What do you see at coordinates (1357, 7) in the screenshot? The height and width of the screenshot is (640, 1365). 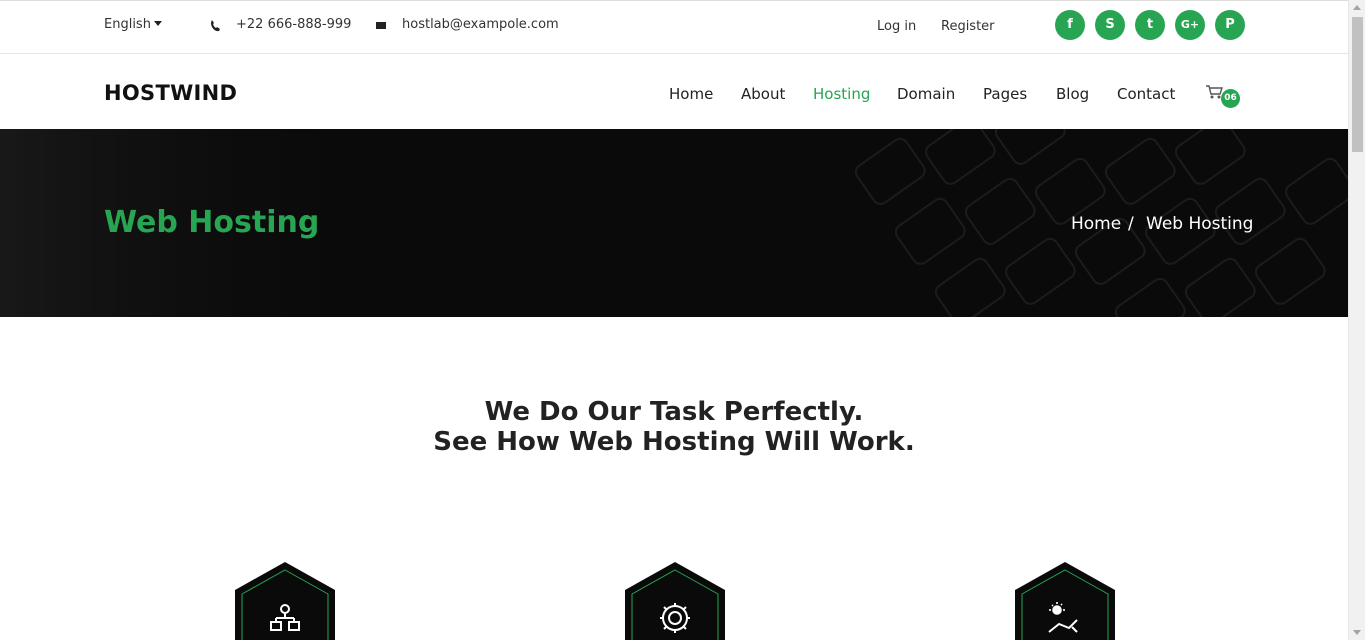 I see `scroll-up-arrow-icon` at bounding box center [1357, 7].